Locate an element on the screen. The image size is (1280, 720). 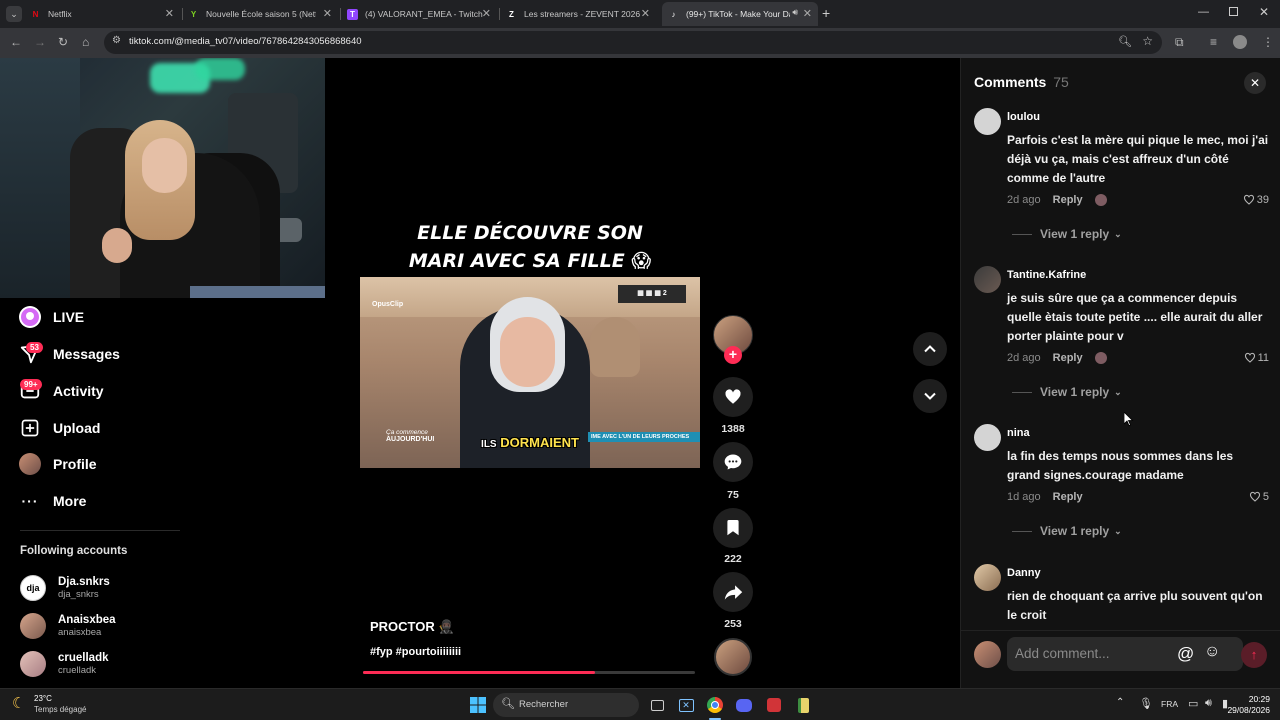
following-account: cruelladk cruelladk is located at coordinates (64, 664).